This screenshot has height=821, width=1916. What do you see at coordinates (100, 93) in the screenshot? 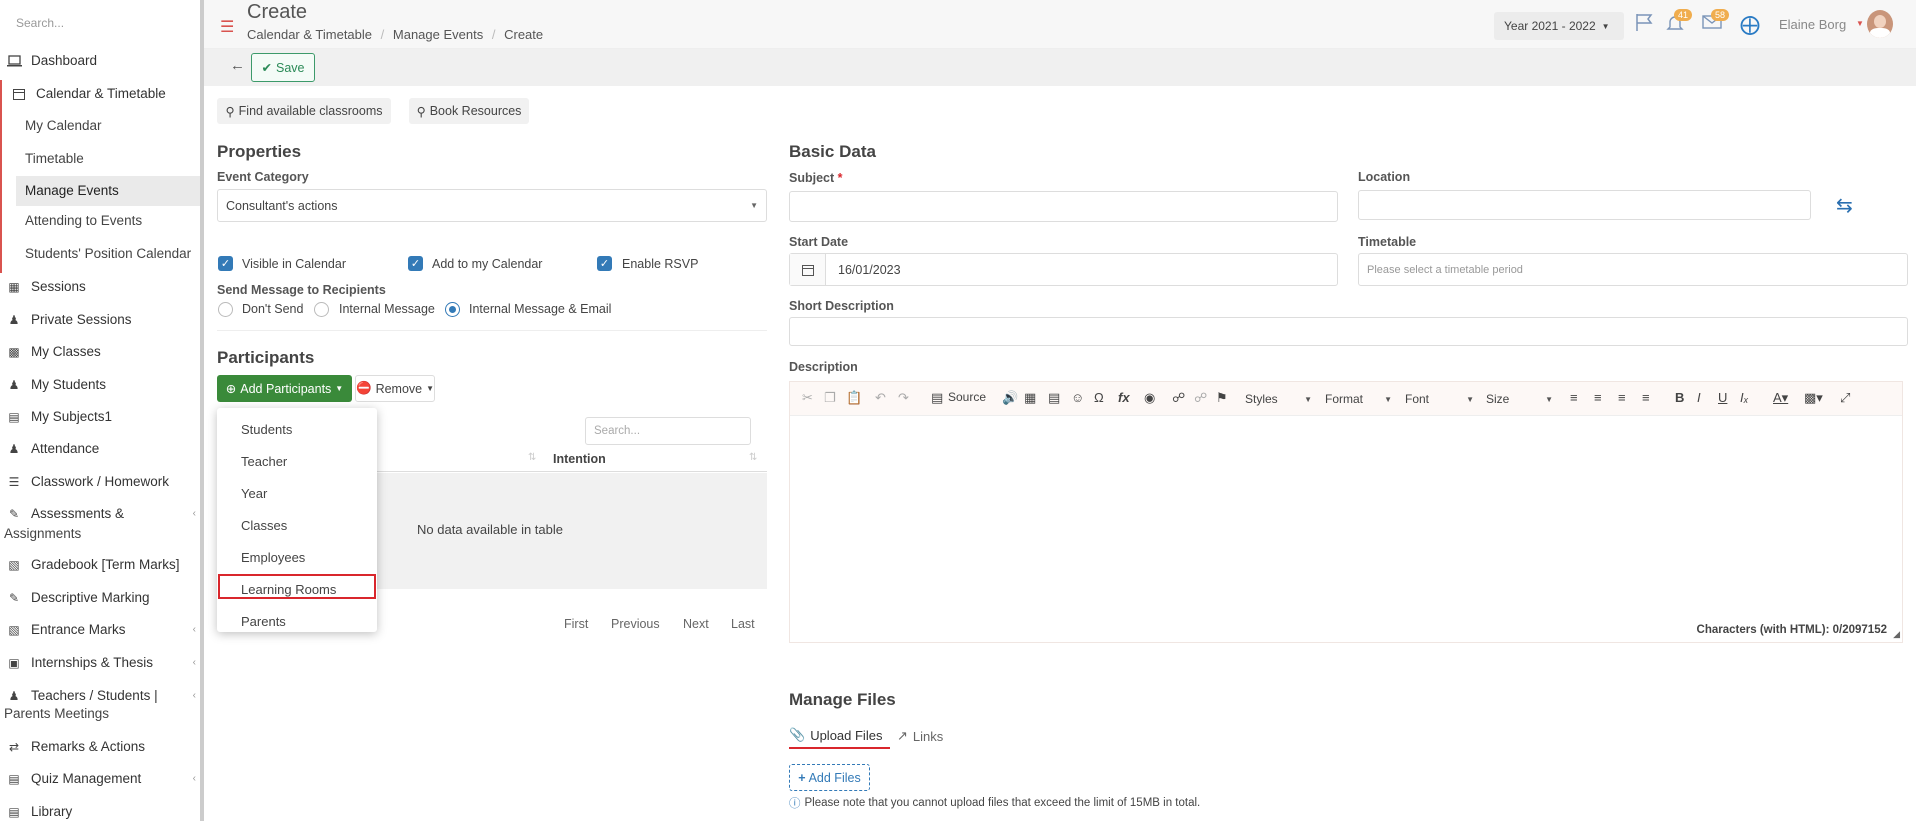
I see `sidebar-item-calendar-timetable: Calendar & Timetable ⌵` at bounding box center [100, 93].